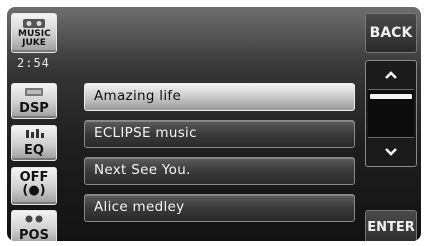 The height and width of the screenshot is (246, 427). What do you see at coordinates (219, 134) in the screenshot?
I see `track-item: ECLIPSE music` at bounding box center [219, 134].